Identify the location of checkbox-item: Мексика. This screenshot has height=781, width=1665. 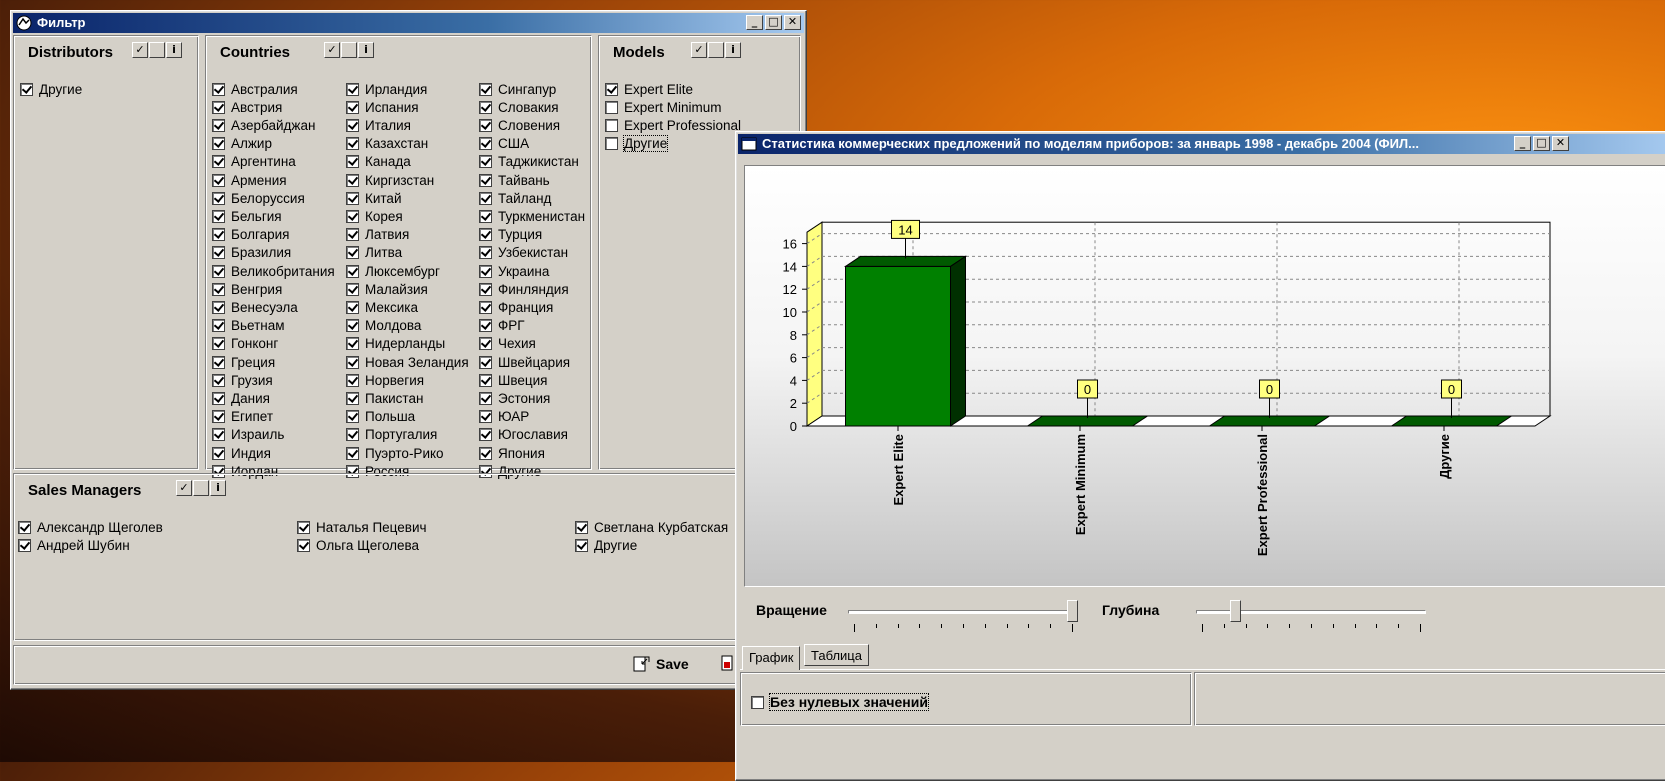
(382, 307).